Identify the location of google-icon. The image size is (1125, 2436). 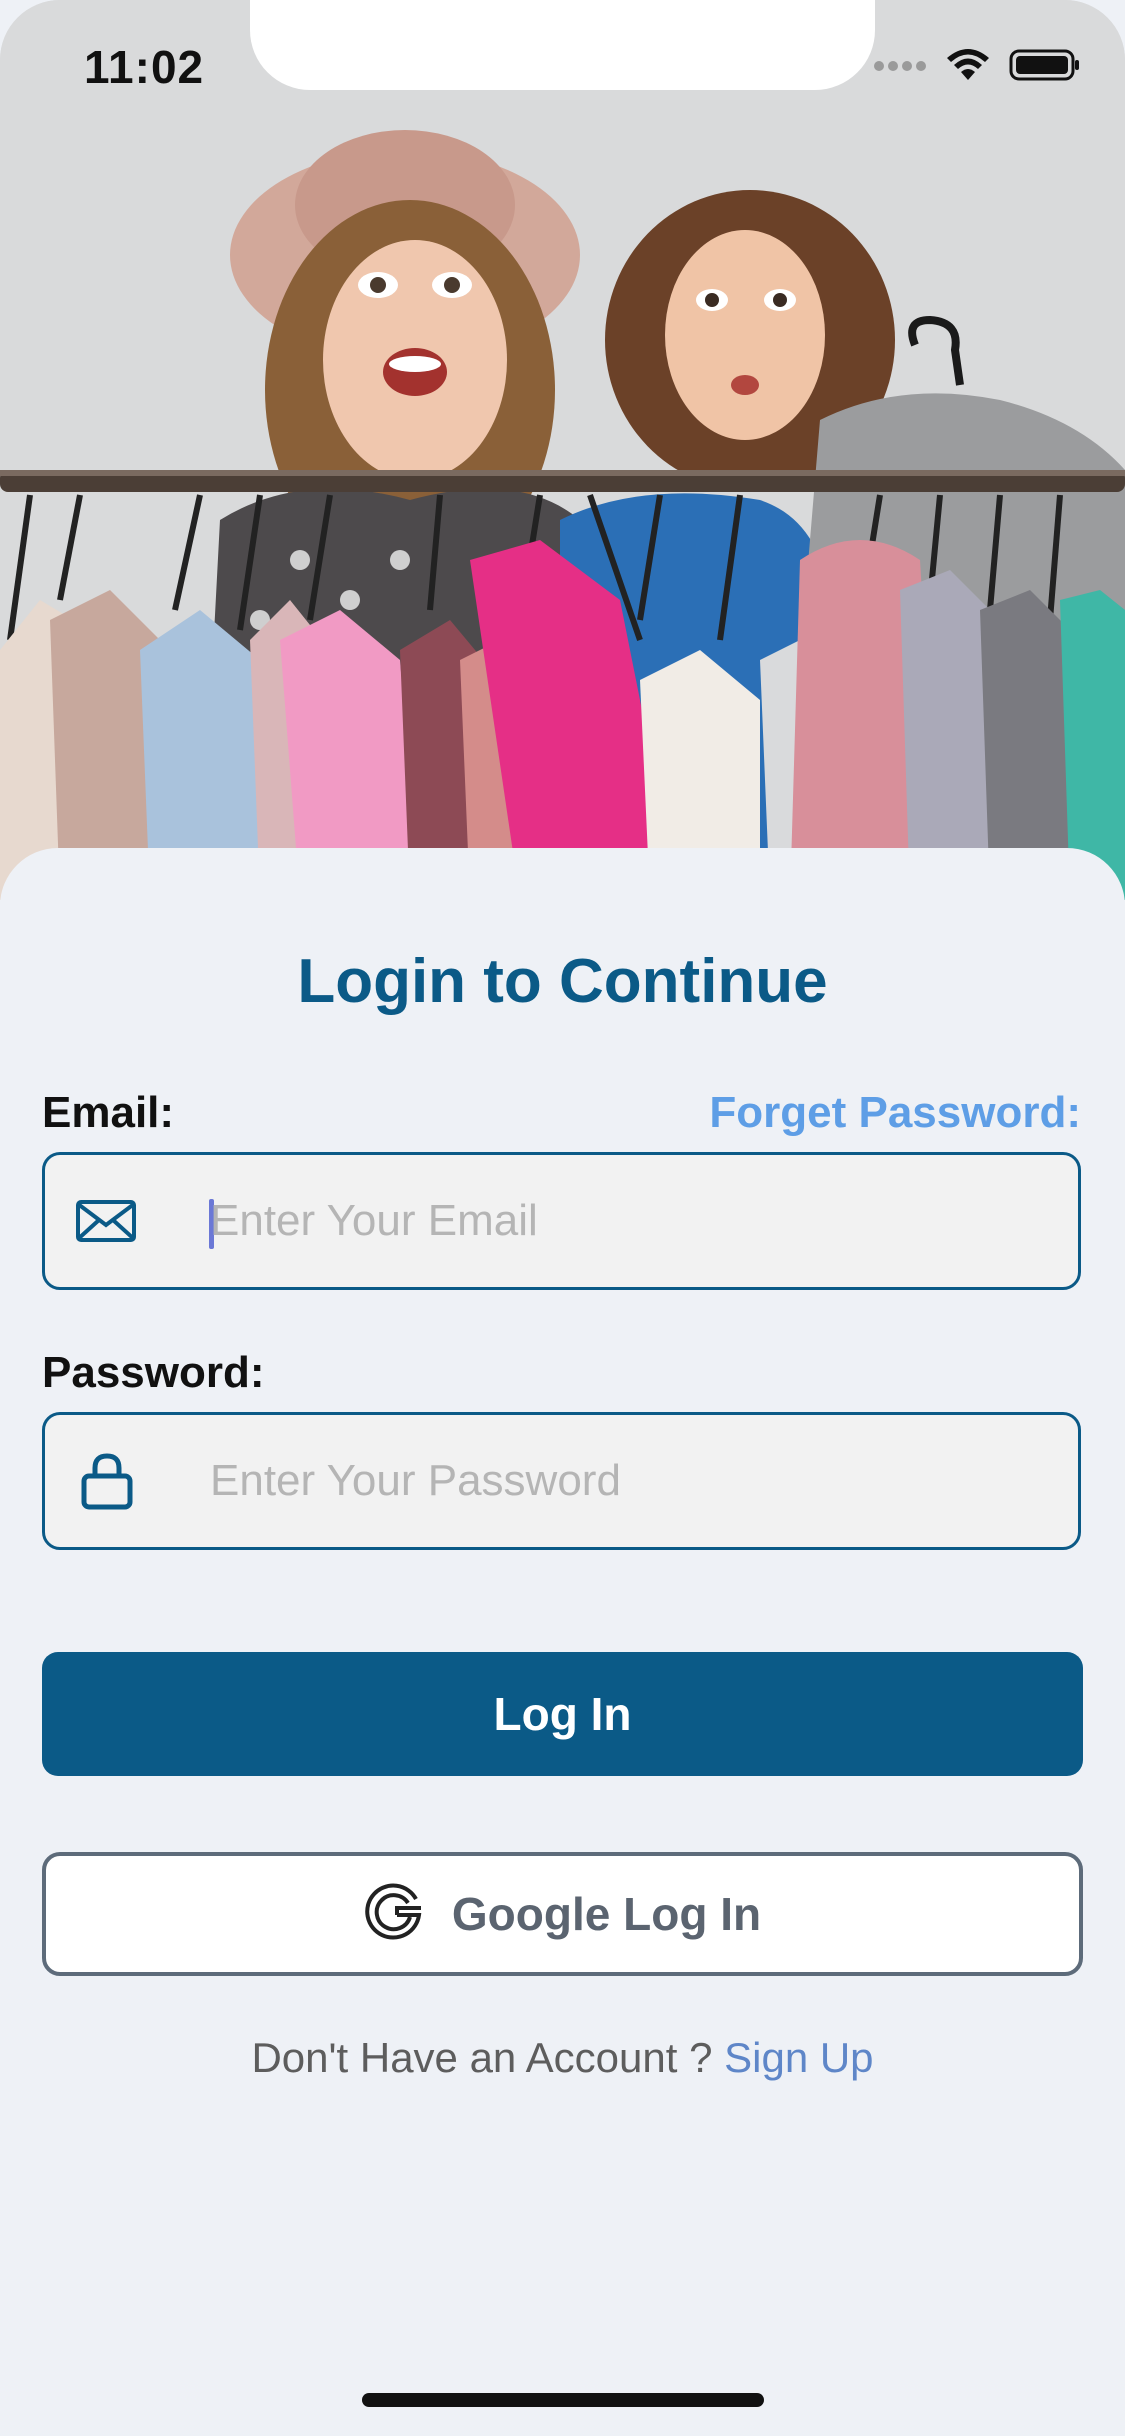
(395, 1914).